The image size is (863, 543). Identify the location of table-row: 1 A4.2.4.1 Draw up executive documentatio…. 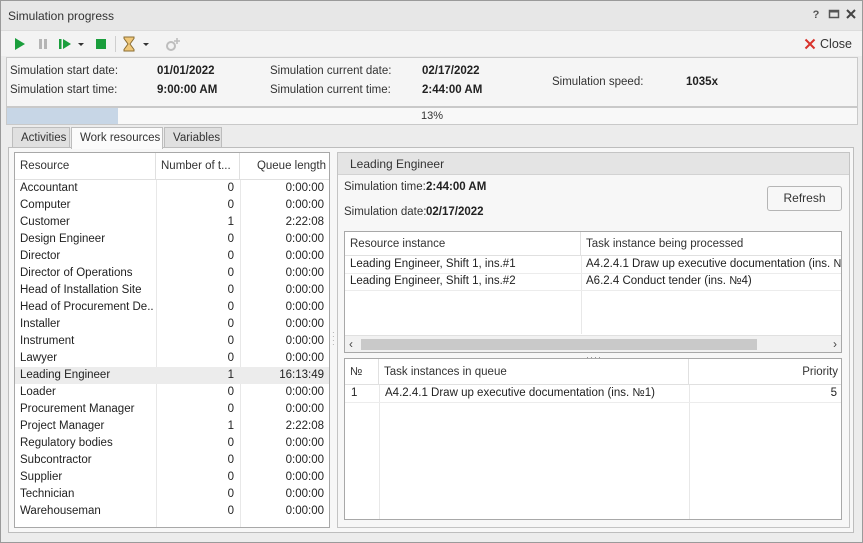
(593, 393).